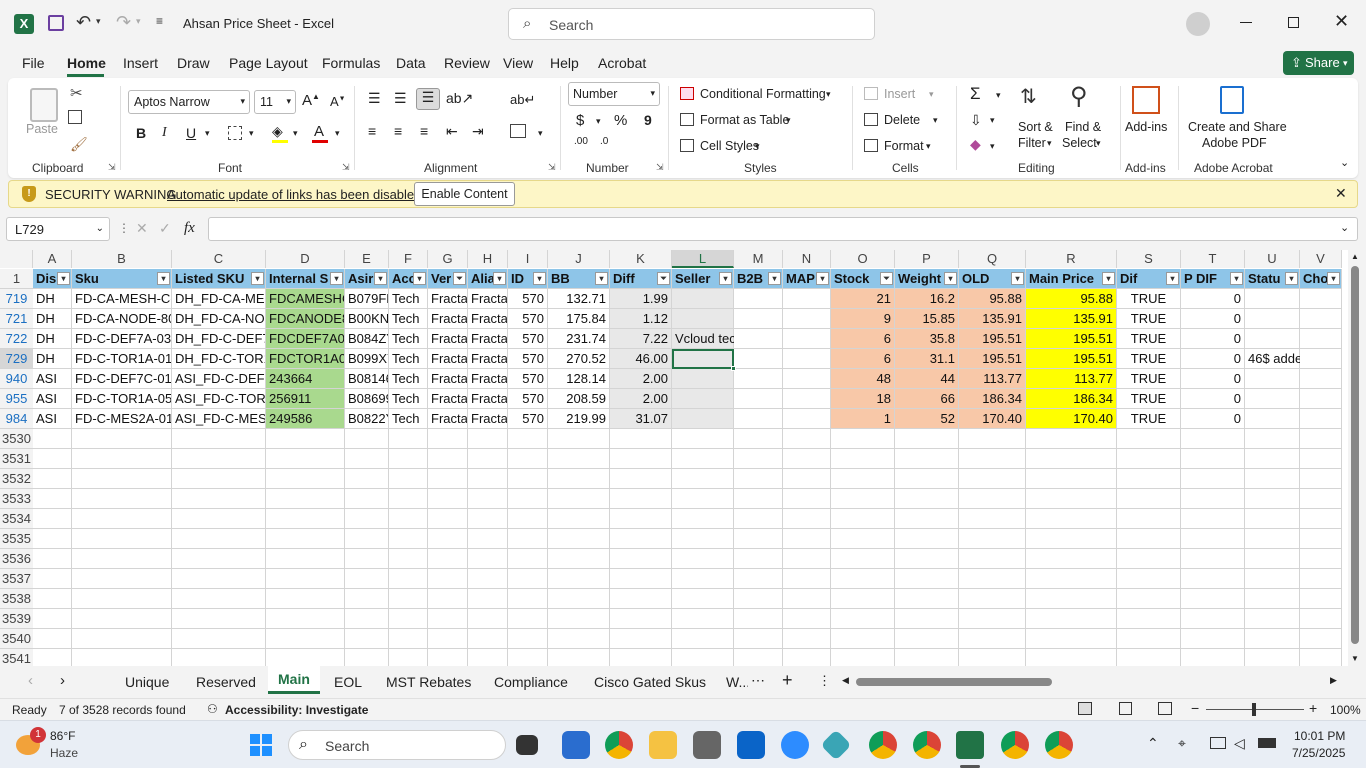 This screenshot has width=1366, height=768. I want to click on column-header: D, so click(305, 259).